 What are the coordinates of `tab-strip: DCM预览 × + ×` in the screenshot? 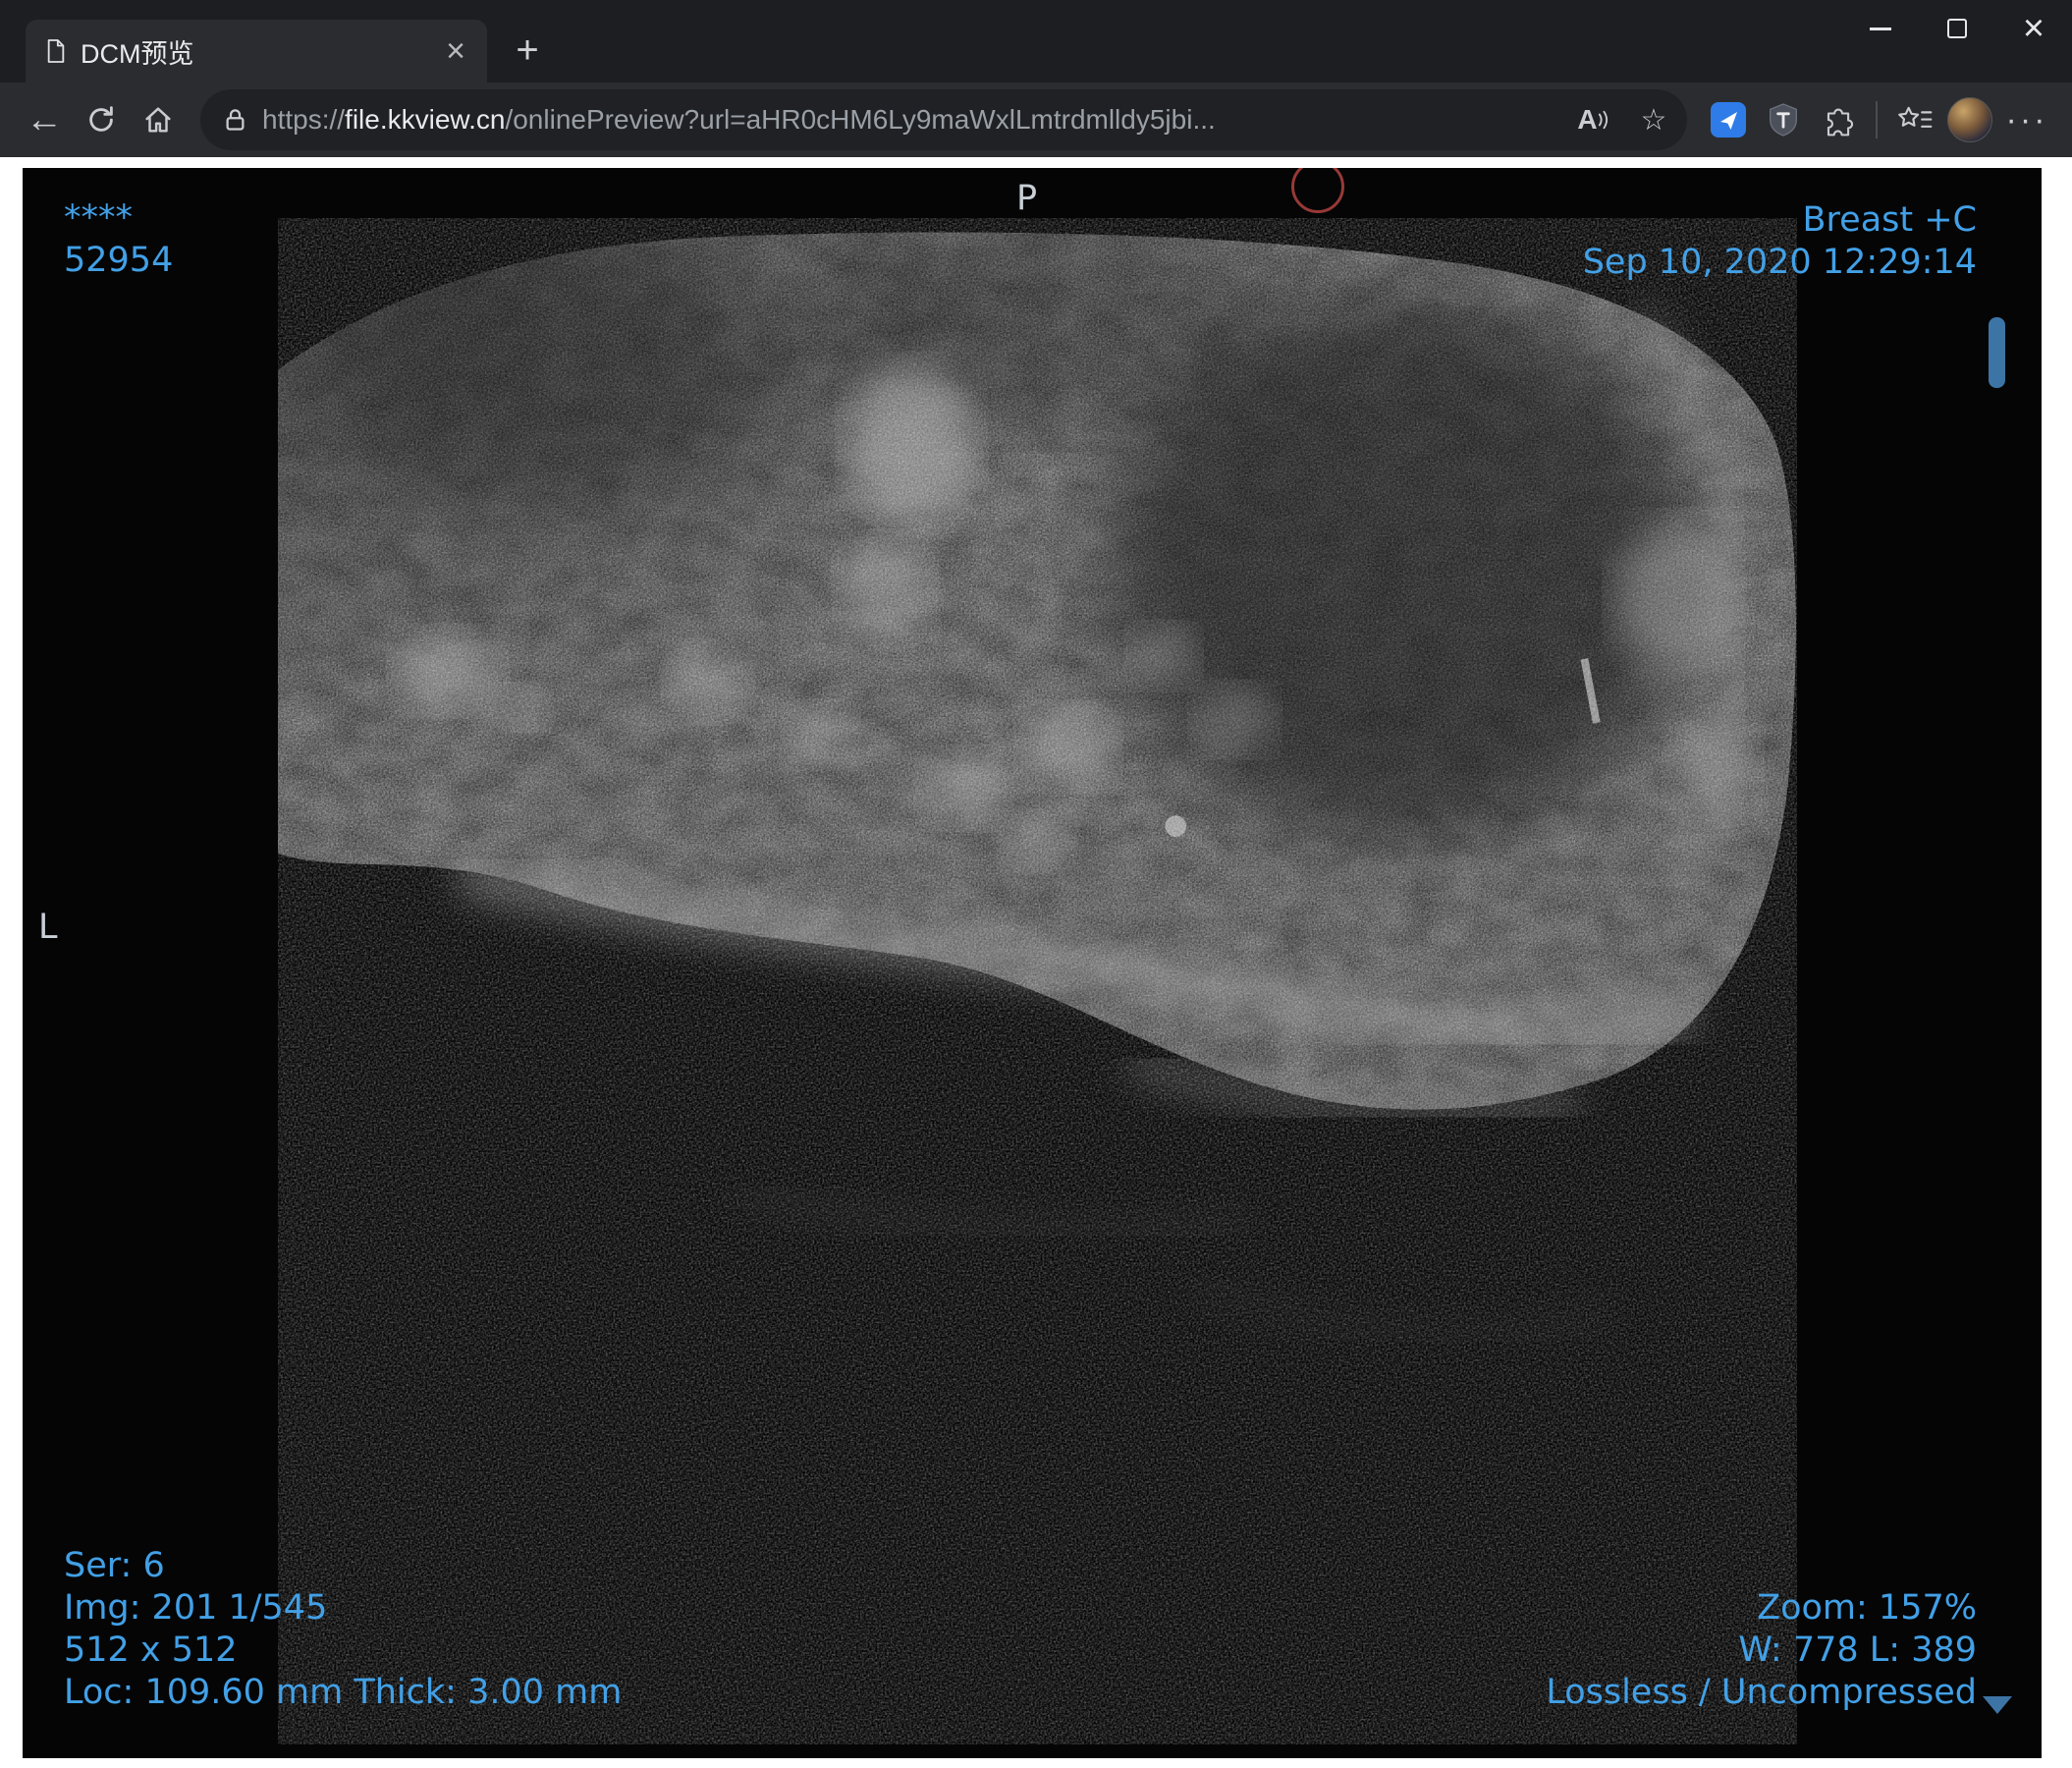 It's located at (1036, 41).